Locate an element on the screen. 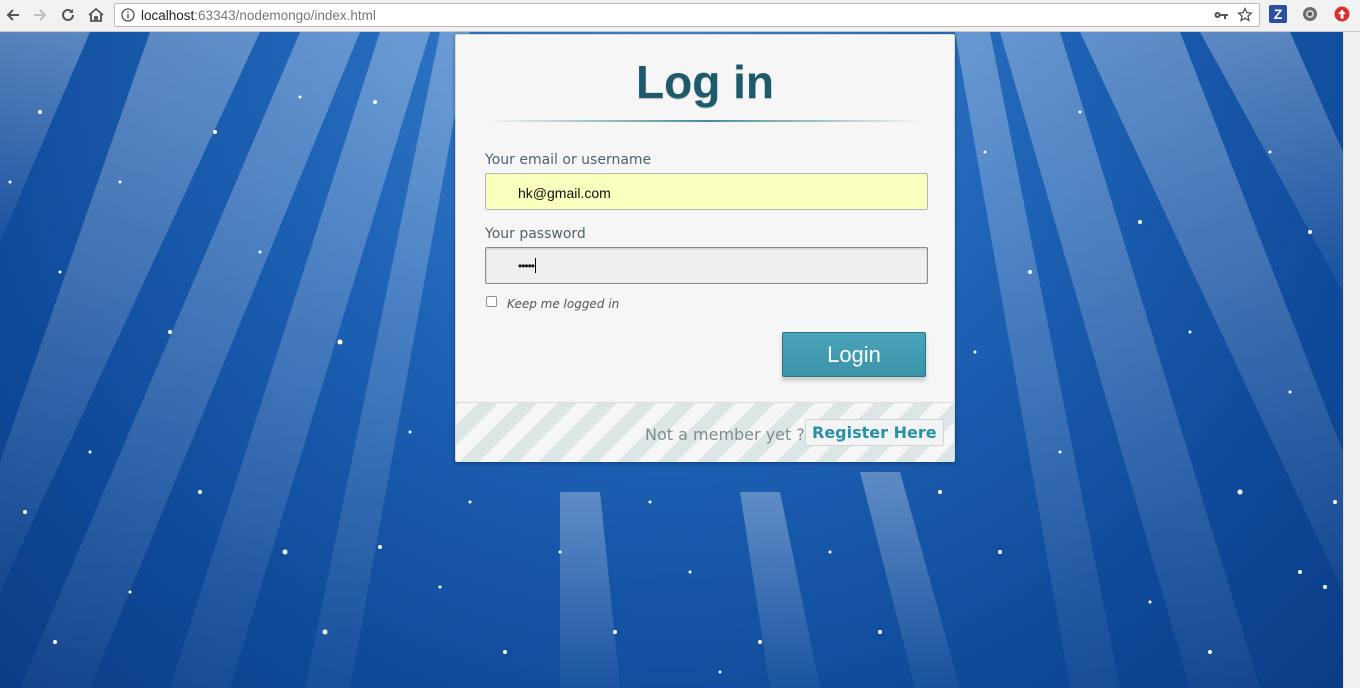 This screenshot has height=688, width=1360. keep-logged-in-label: Keep me logged in is located at coordinates (563, 304).